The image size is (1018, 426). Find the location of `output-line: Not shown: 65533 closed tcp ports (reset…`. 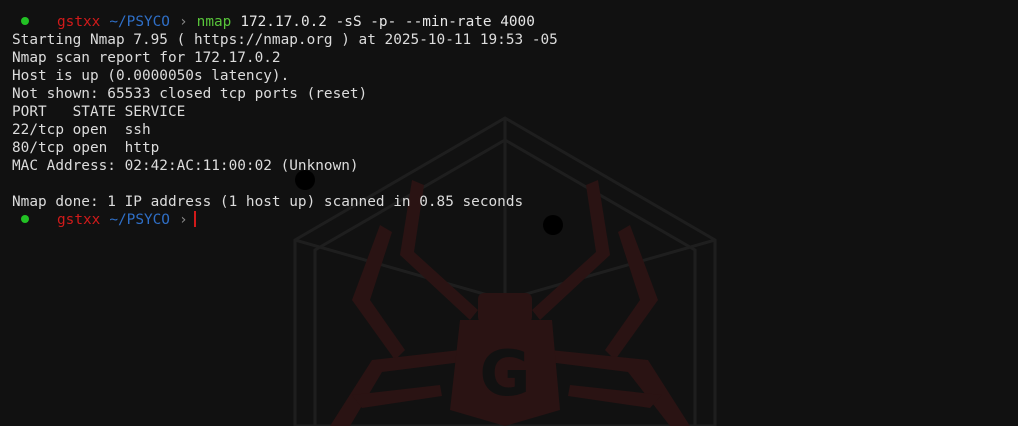

output-line: Not shown: 65533 closed tcp ports (reset… is located at coordinates (190, 94).